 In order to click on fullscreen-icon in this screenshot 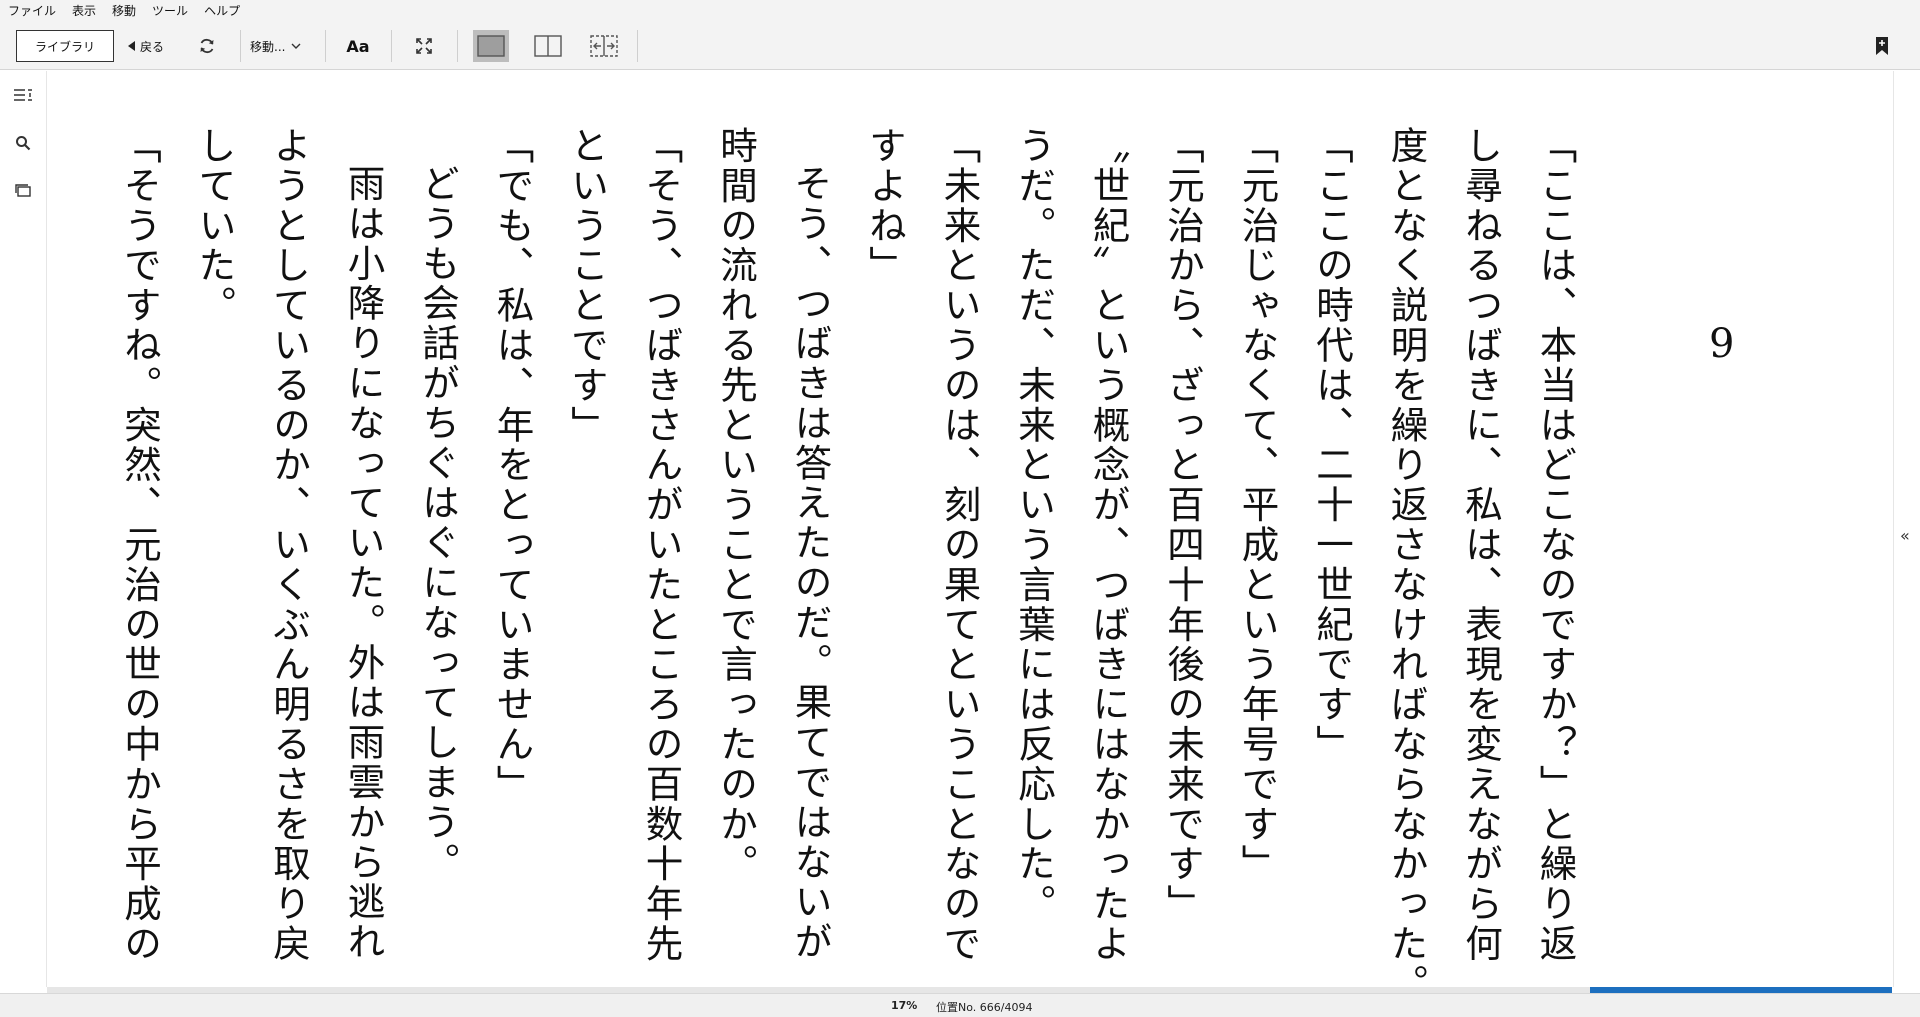, I will do `click(424, 46)`.